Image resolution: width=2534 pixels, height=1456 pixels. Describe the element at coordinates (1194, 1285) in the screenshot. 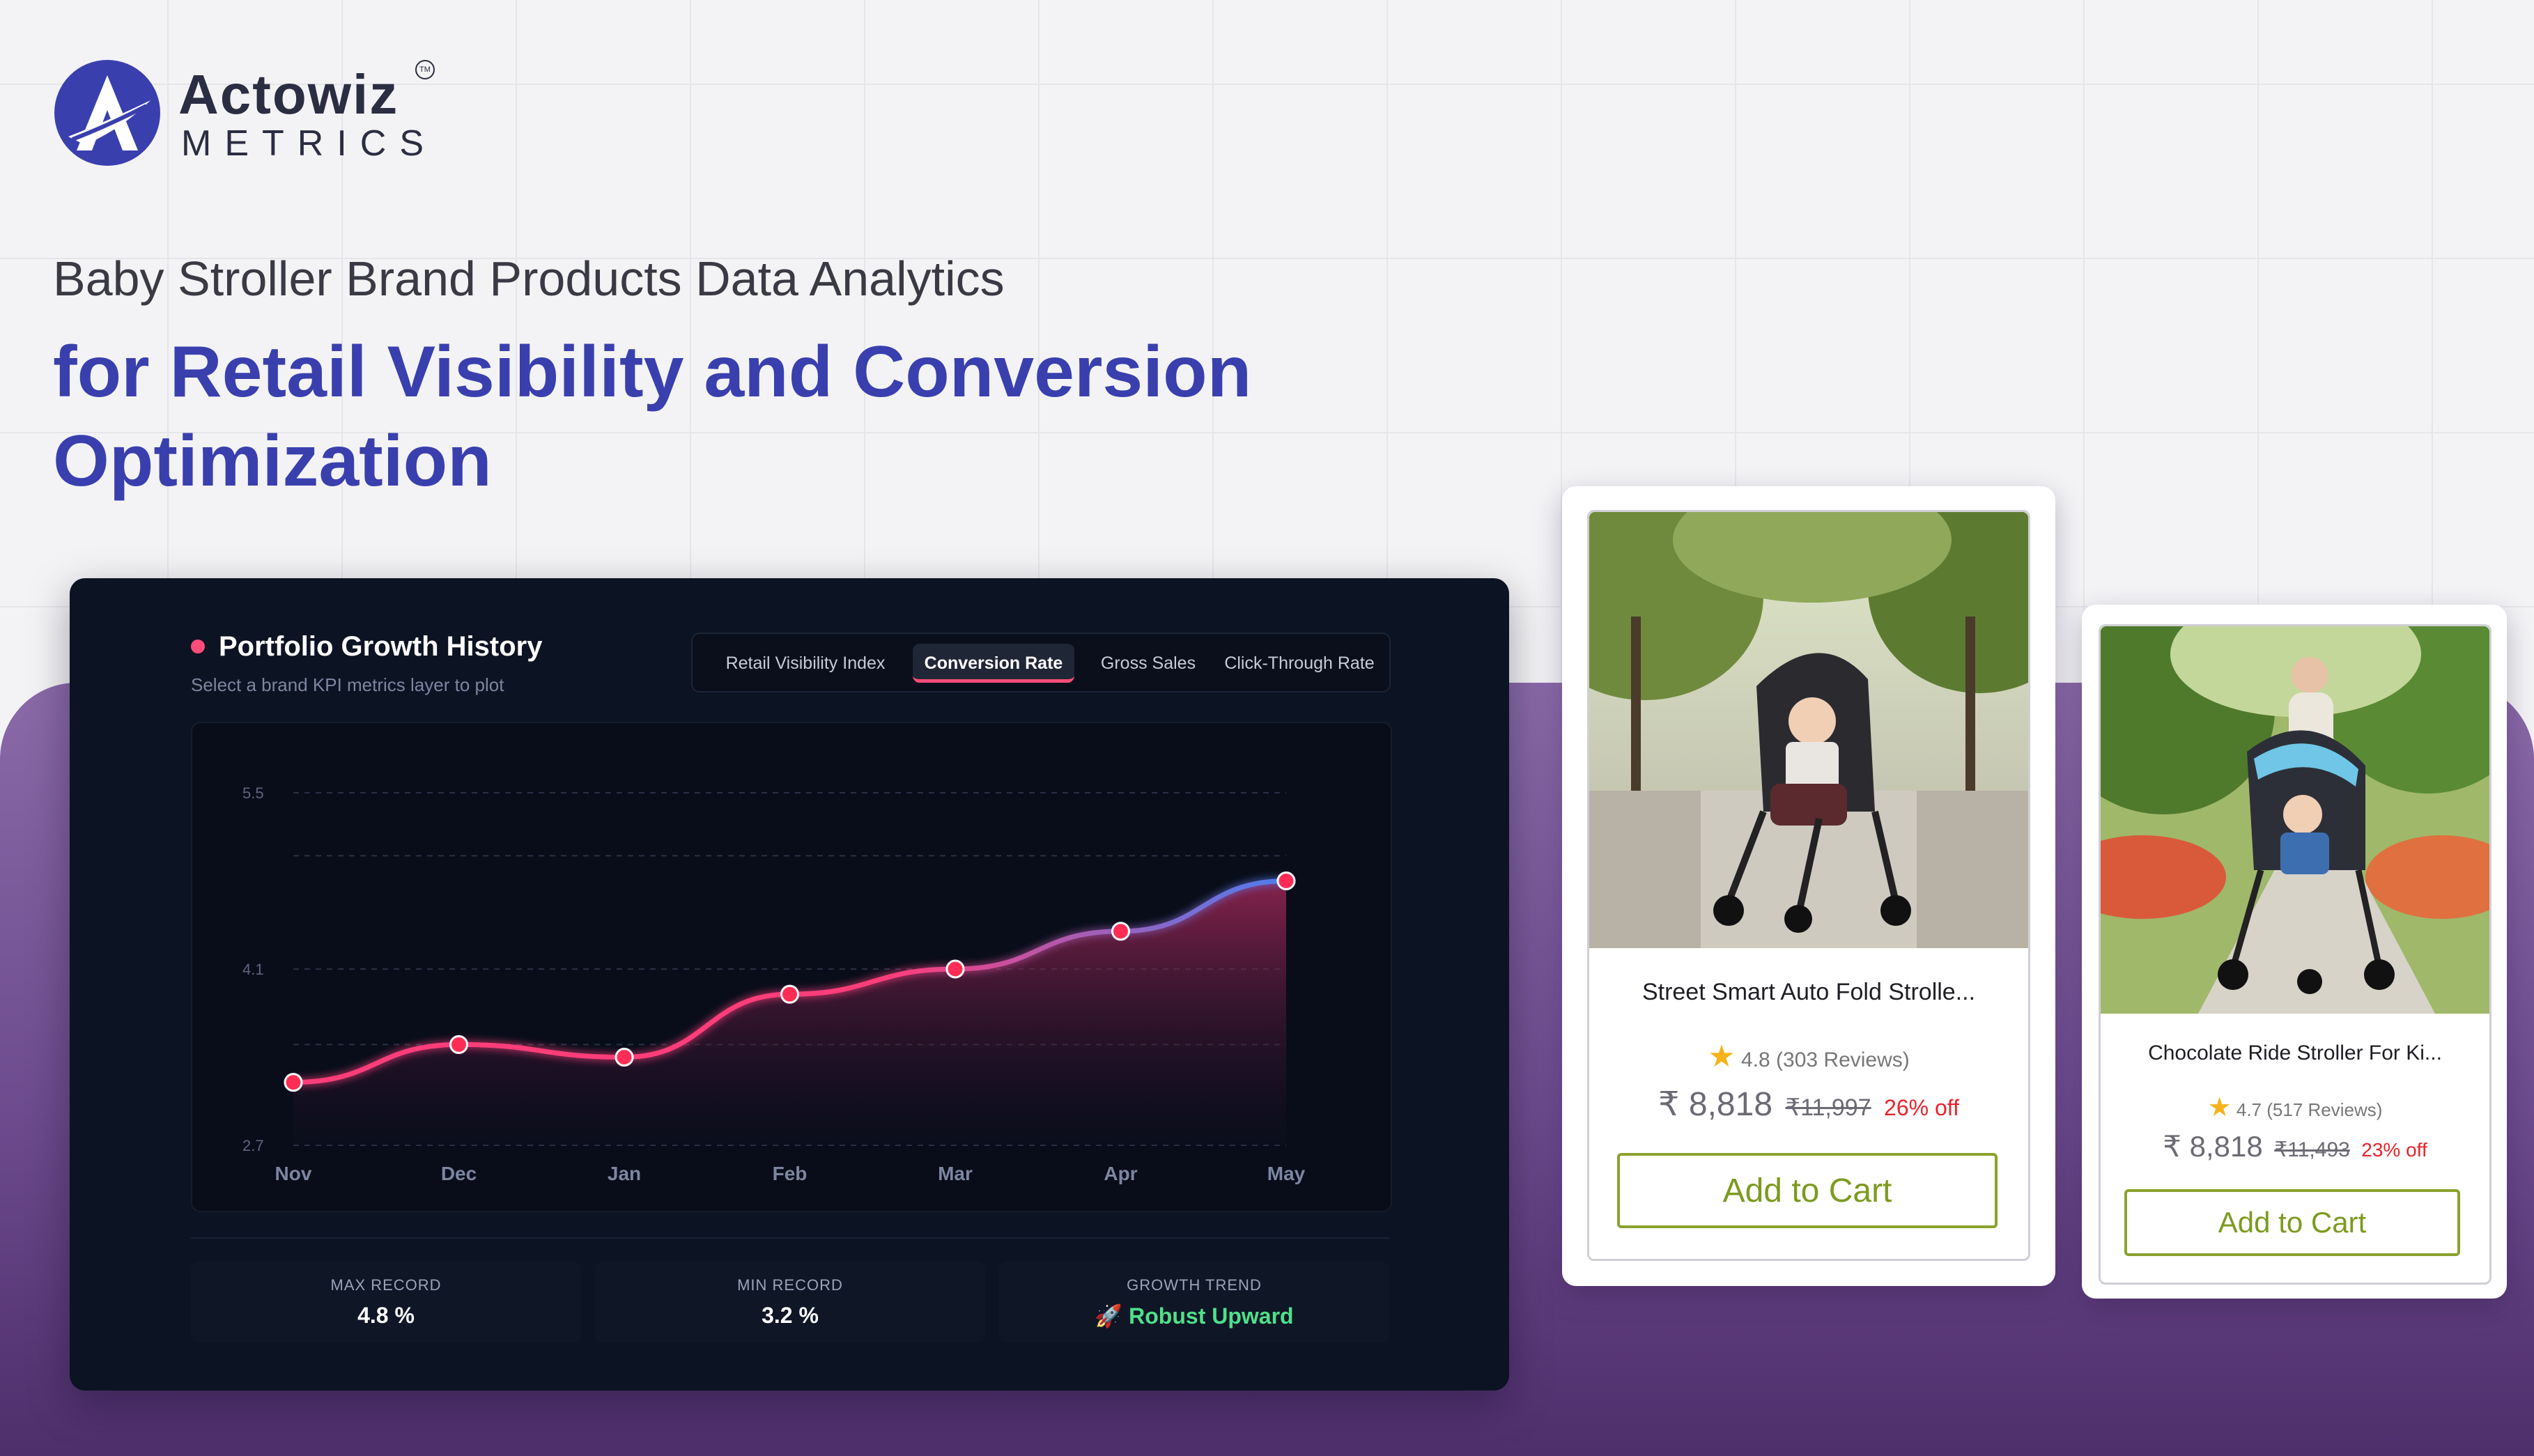

I see `stat-label: GROWTH TREND` at that location.